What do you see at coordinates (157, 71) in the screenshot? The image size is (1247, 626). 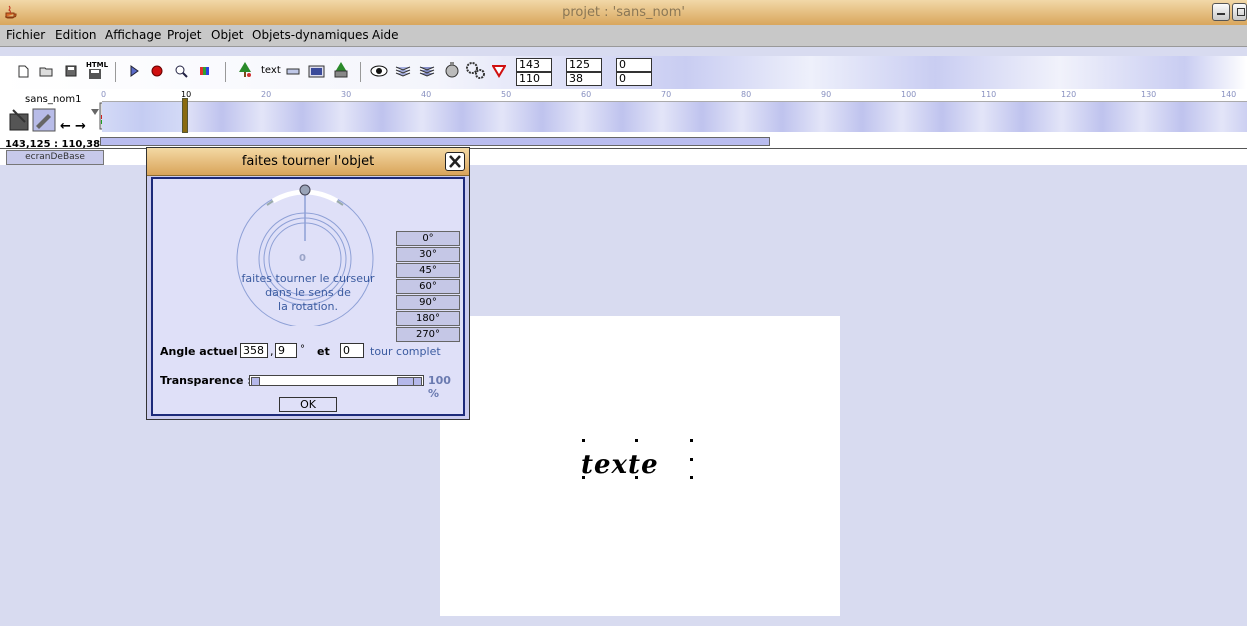 I see `record-icon` at bounding box center [157, 71].